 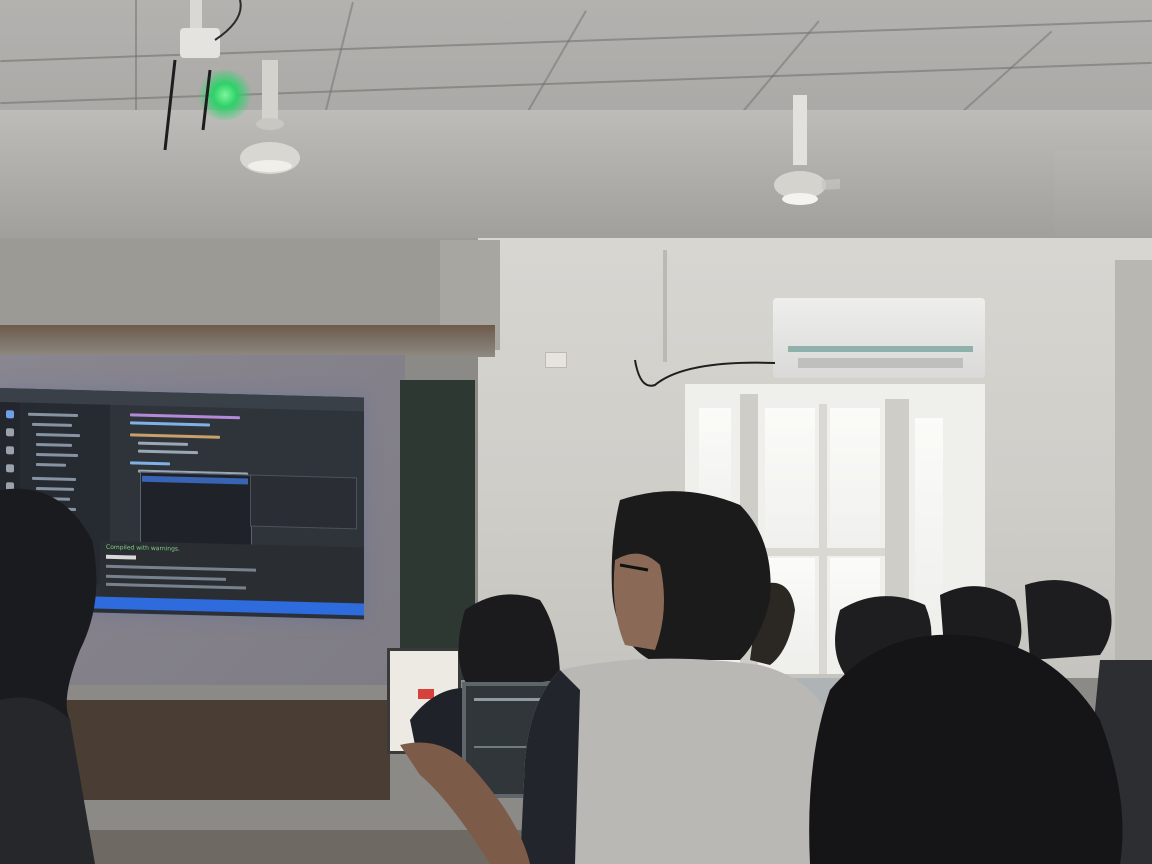 What do you see at coordinates (966, 749) in the screenshot?
I see `student-blurred-foreground` at bounding box center [966, 749].